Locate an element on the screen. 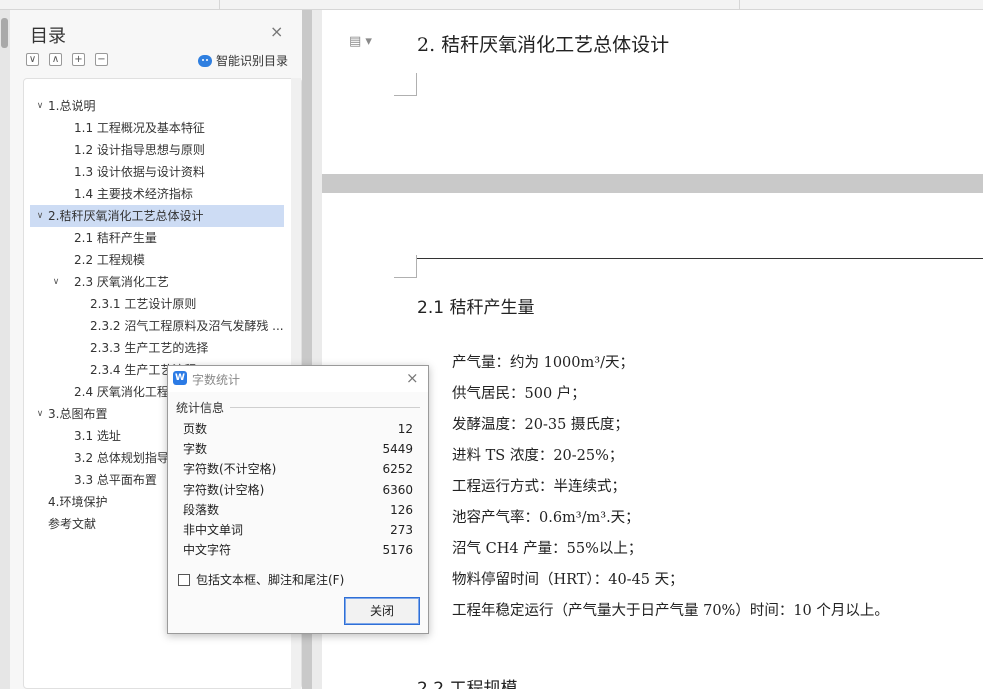 The width and height of the screenshot is (983, 689). stat-value: 12 is located at coordinates (405, 429).